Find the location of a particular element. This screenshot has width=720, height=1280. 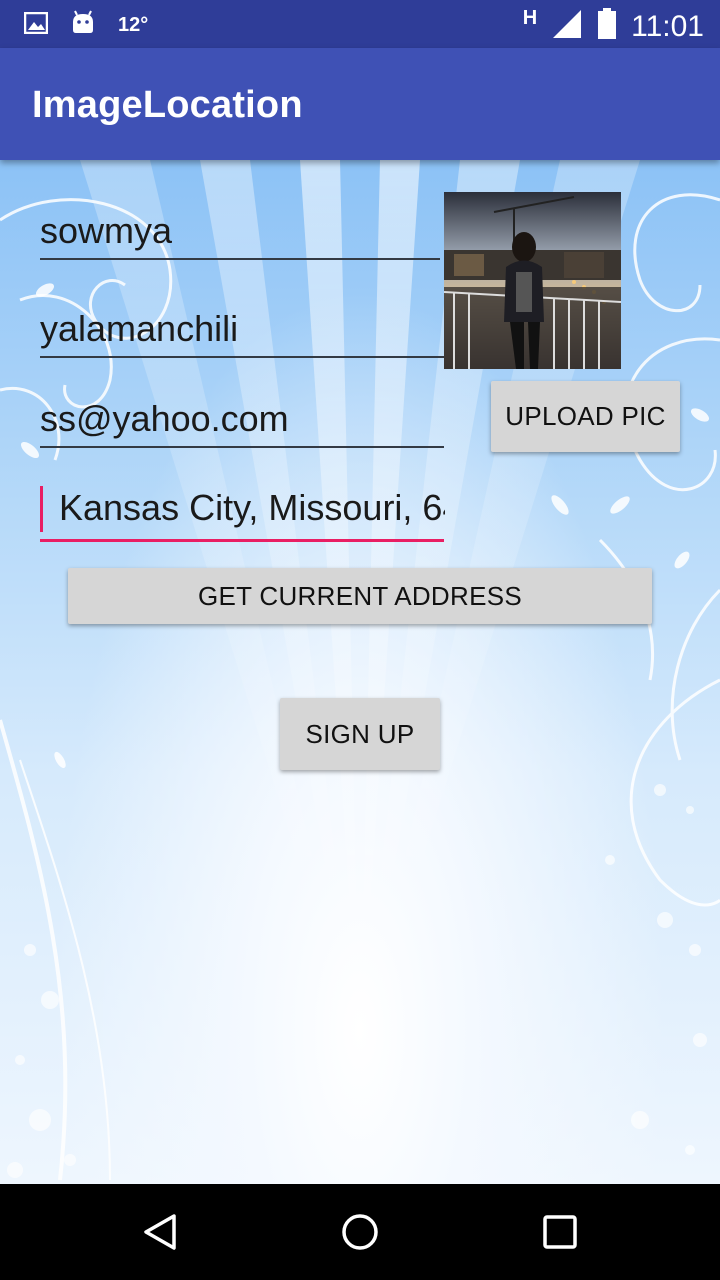

status-bar: 12° H 11:01 is located at coordinates (360, 24).